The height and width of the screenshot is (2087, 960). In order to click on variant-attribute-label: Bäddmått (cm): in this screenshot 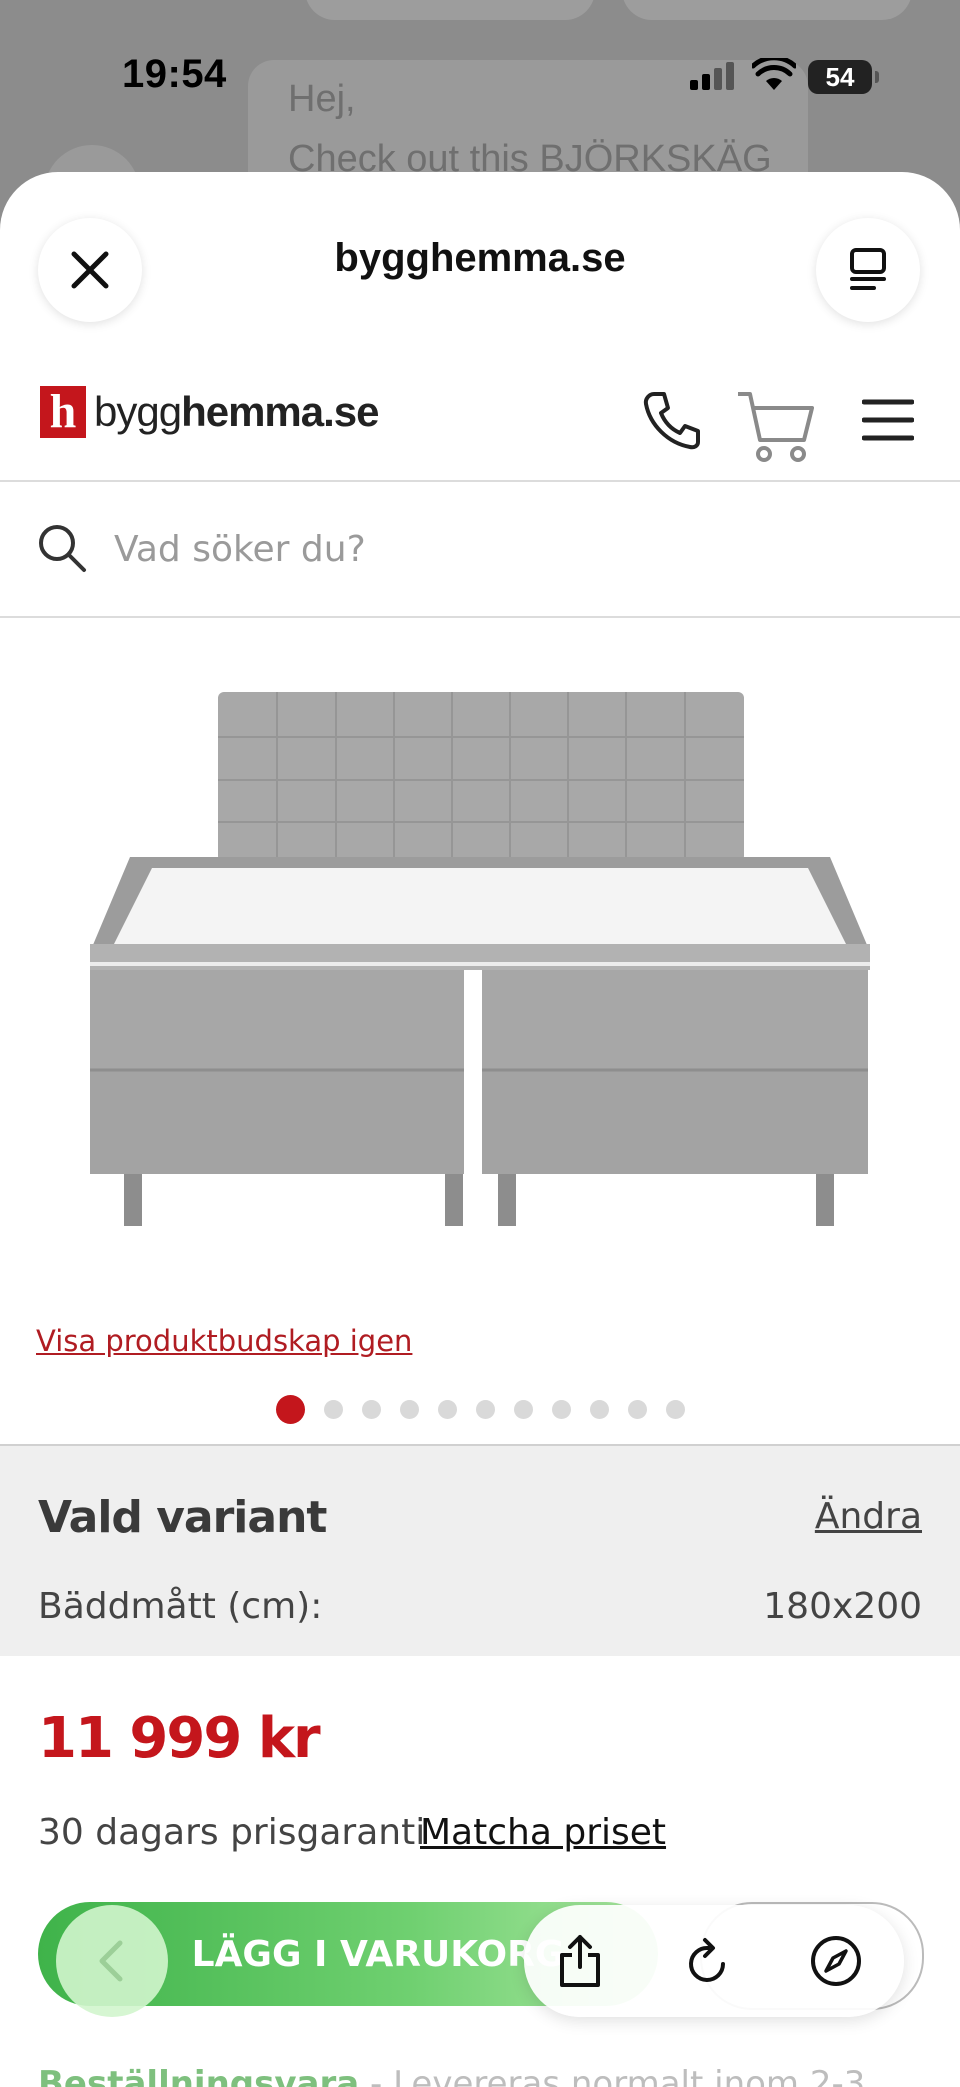, I will do `click(180, 1606)`.